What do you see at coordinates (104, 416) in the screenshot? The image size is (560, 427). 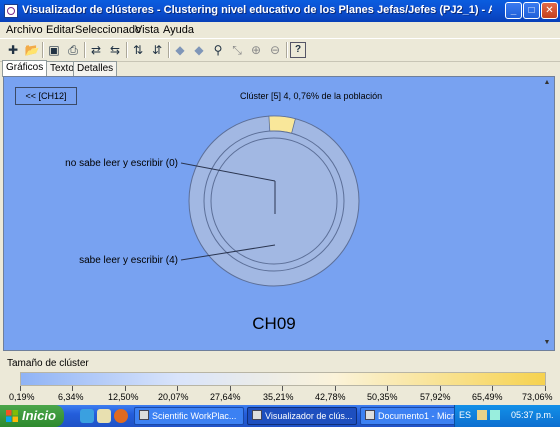 I see `desktop-icon` at bounding box center [104, 416].